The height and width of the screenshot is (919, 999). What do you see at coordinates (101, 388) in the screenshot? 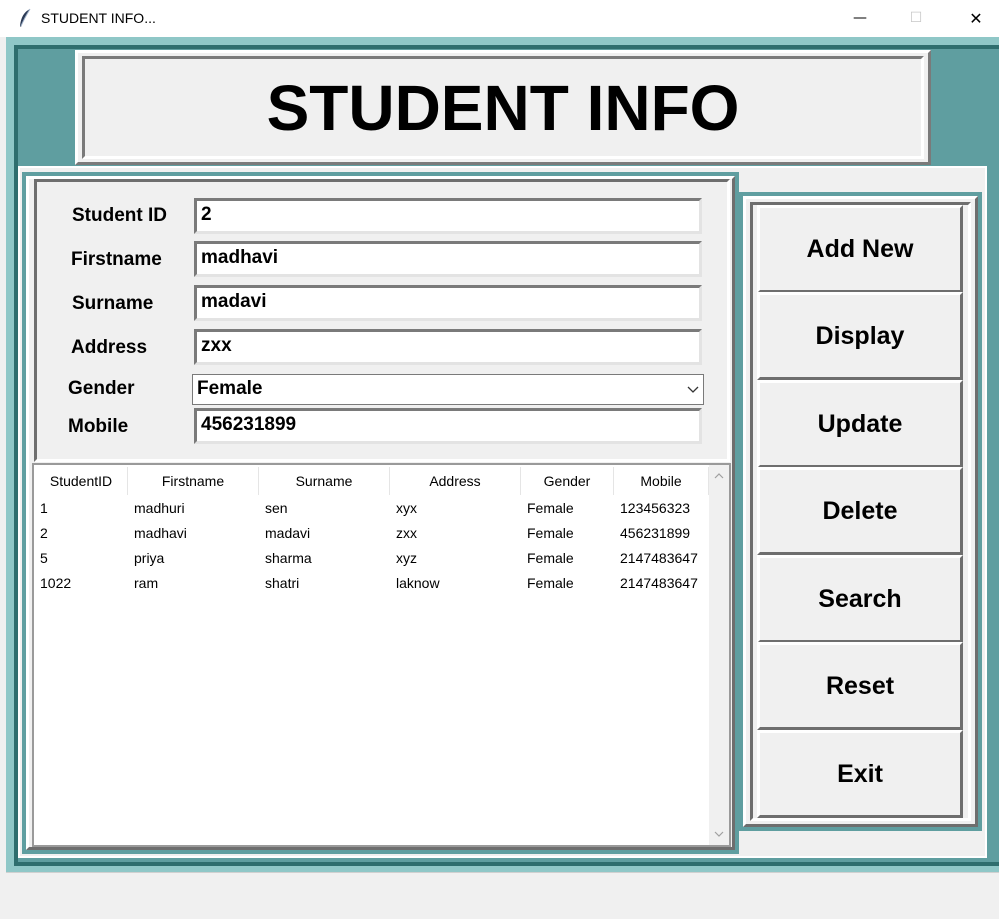
I see `gender-label: Gender` at bounding box center [101, 388].